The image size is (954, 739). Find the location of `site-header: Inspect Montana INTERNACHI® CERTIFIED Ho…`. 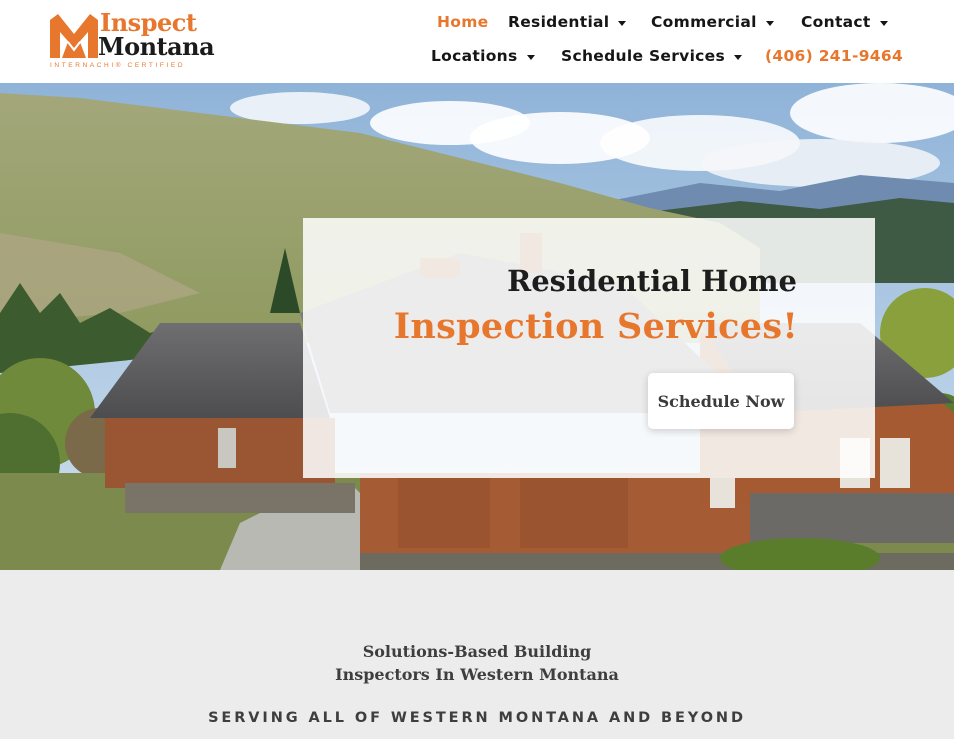

site-header: Inspect Montana INTERNACHI® CERTIFIED Ho… is located at coordinates (477, 41).